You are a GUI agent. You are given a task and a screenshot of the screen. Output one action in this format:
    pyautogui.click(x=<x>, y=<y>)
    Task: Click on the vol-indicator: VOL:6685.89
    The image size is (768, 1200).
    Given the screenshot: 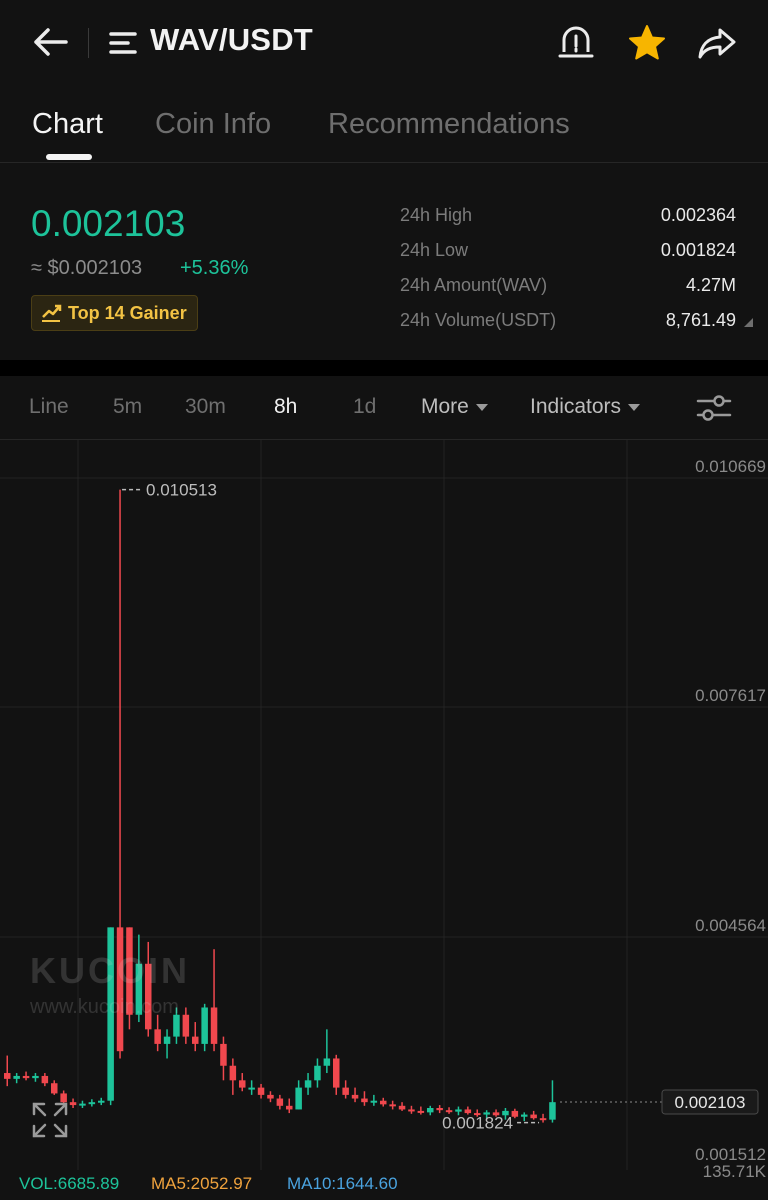 What is the action you would take?
    pyautogui.click(x=69, y=1183)
    